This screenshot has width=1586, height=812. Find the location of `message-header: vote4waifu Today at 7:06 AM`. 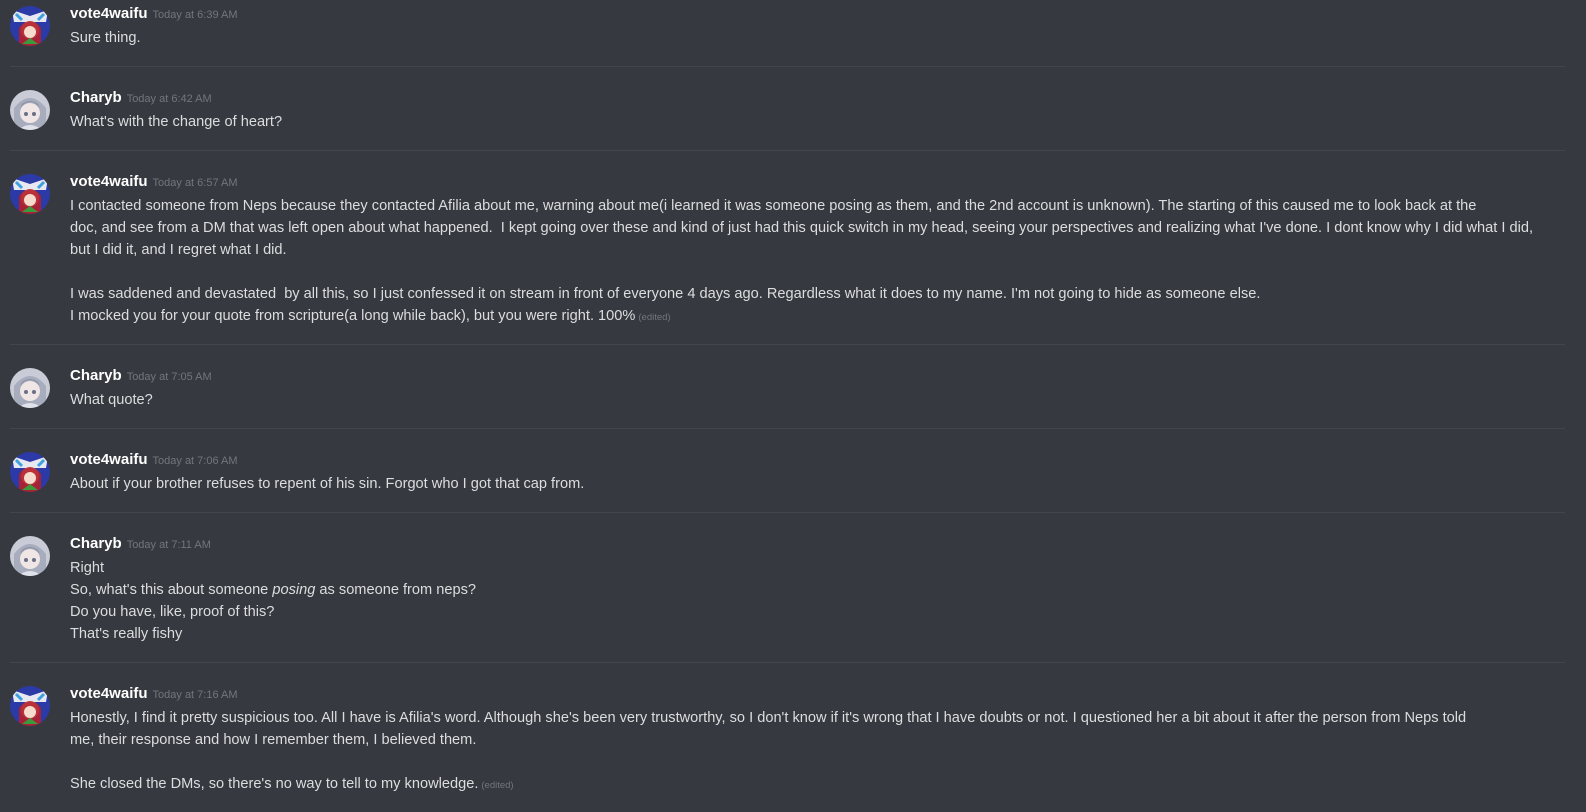

message-header: vote4waifu Today at 7:06 AM is located at coordinates (154, 460).